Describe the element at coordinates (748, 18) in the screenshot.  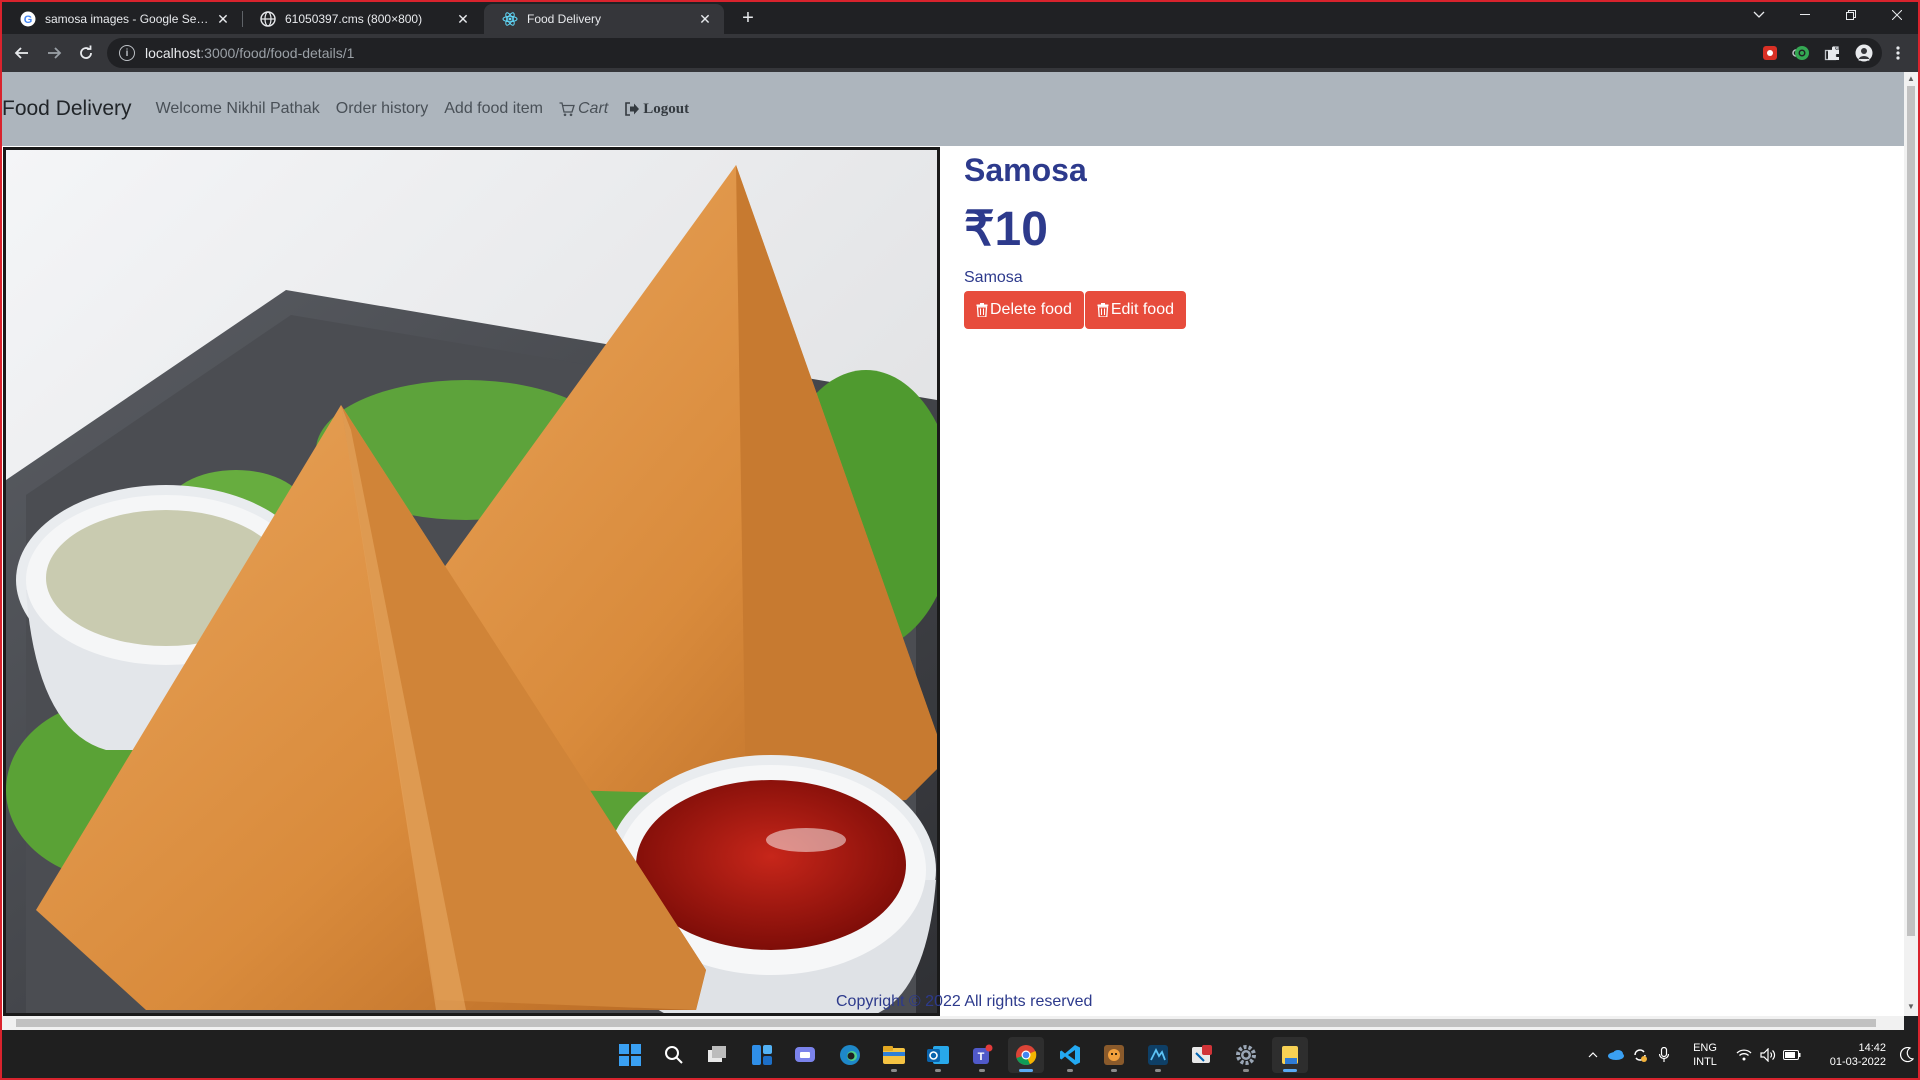
I see `new-tab-button: +` at that location.